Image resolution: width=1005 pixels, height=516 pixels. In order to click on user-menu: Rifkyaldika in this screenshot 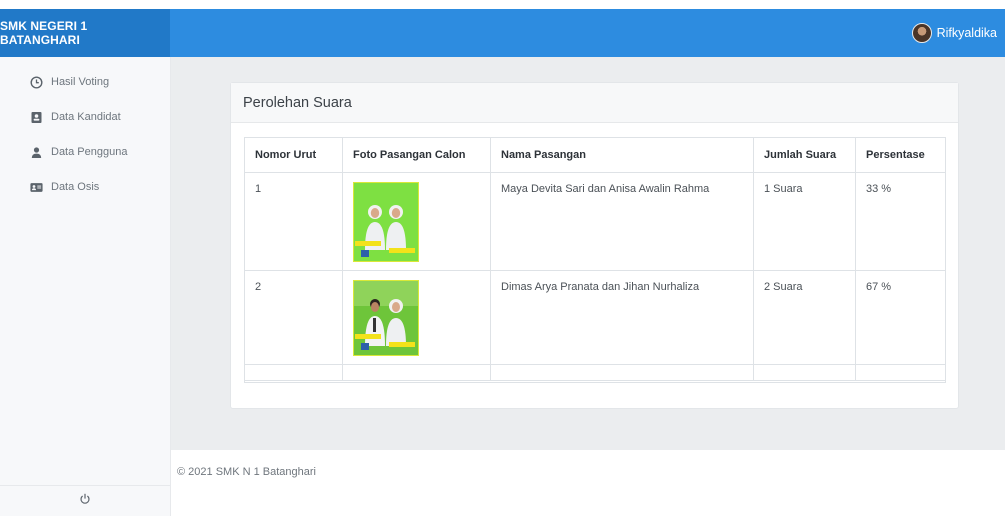, I will do `click(954, 33)`.